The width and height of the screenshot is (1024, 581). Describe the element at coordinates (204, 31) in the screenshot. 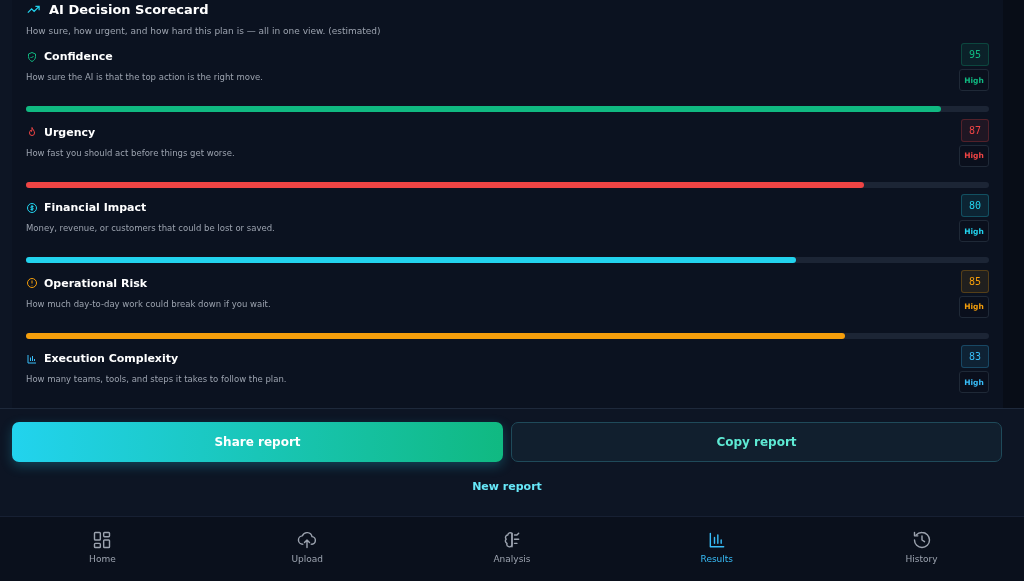

I see `card-subtitle: How sure, how urgent, and how hard this plan is — all in one view. (estimated)` at that location.